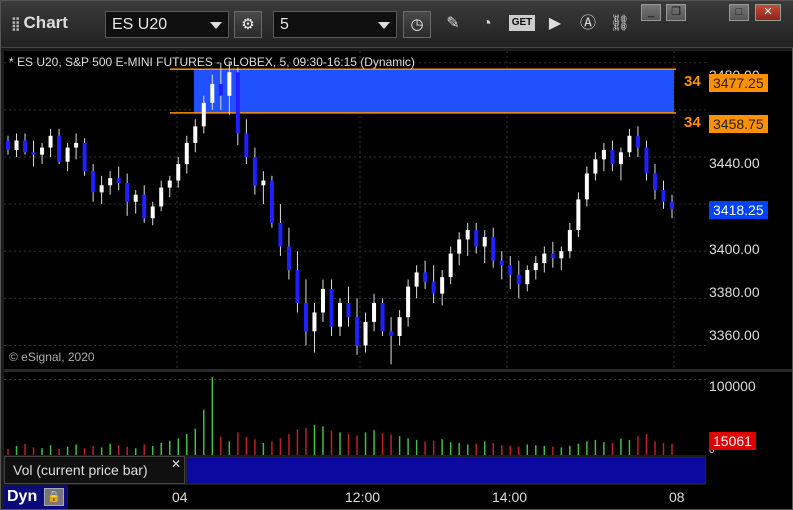  I want to click on interval-value: 5, so click(284, 24).